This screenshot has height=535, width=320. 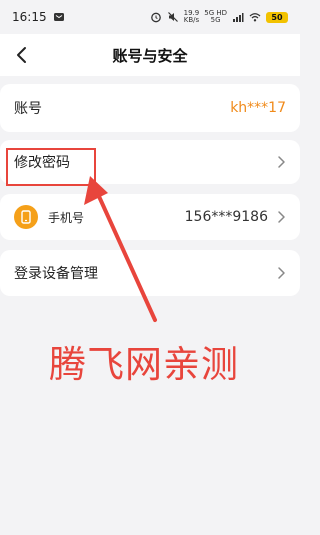 I want to click on signal-icon, so click(x=238, y=17).